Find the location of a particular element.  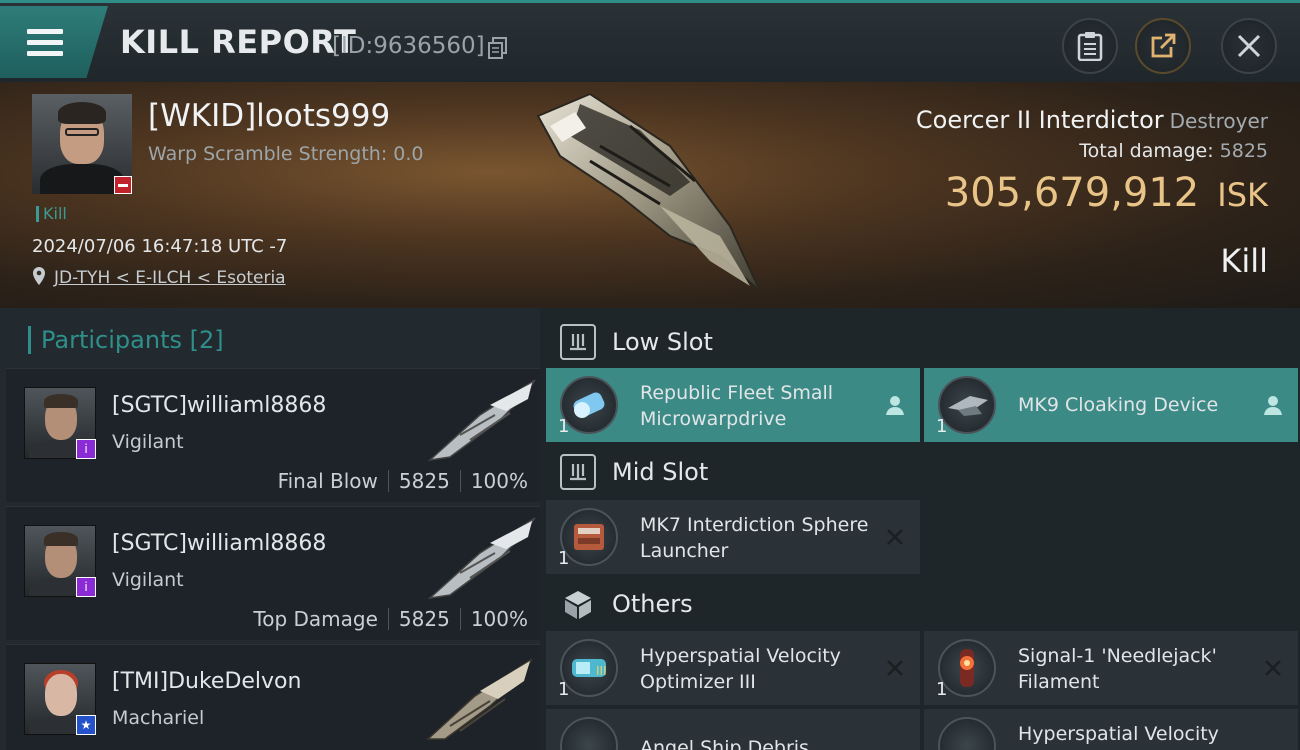

module-name: Angel Ship Debris is located at coordinates (724, 743).